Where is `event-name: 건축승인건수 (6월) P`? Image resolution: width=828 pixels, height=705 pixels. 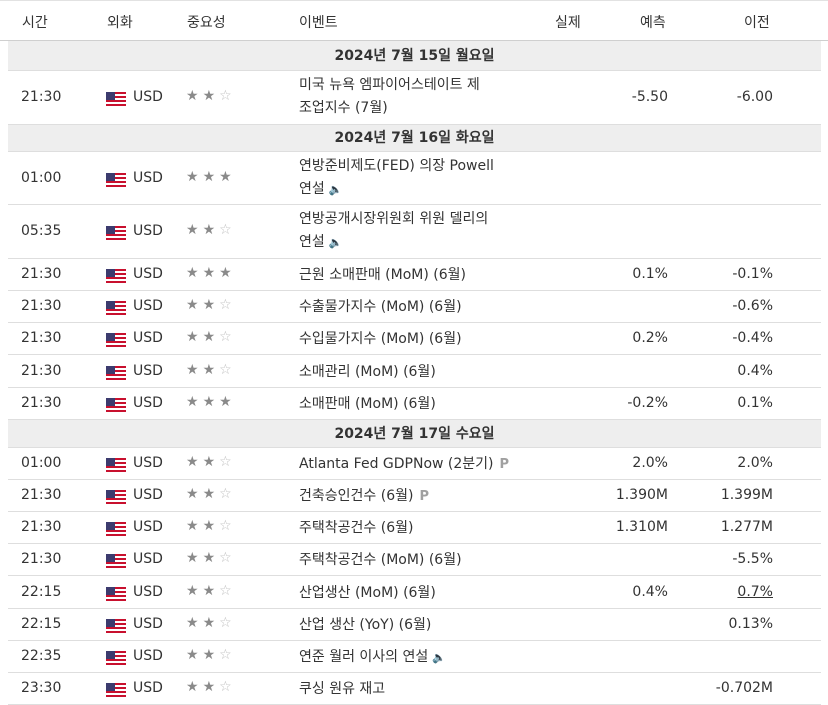
event-name: 건축승인건수 (6월) P is located at coordinates (414, 496).